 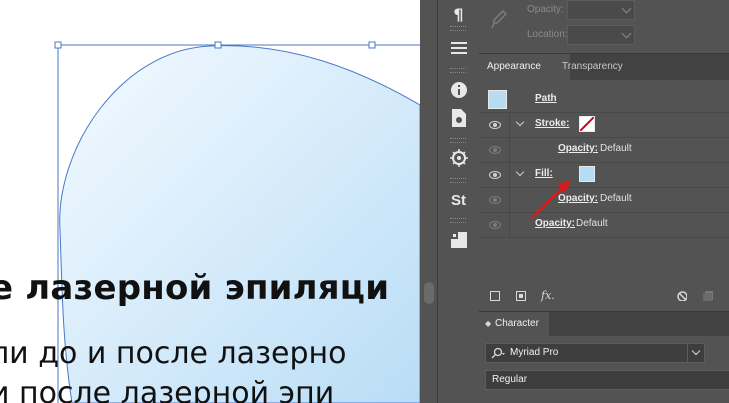 I want to click on path-thumbnail, so click(x=497, y=99).